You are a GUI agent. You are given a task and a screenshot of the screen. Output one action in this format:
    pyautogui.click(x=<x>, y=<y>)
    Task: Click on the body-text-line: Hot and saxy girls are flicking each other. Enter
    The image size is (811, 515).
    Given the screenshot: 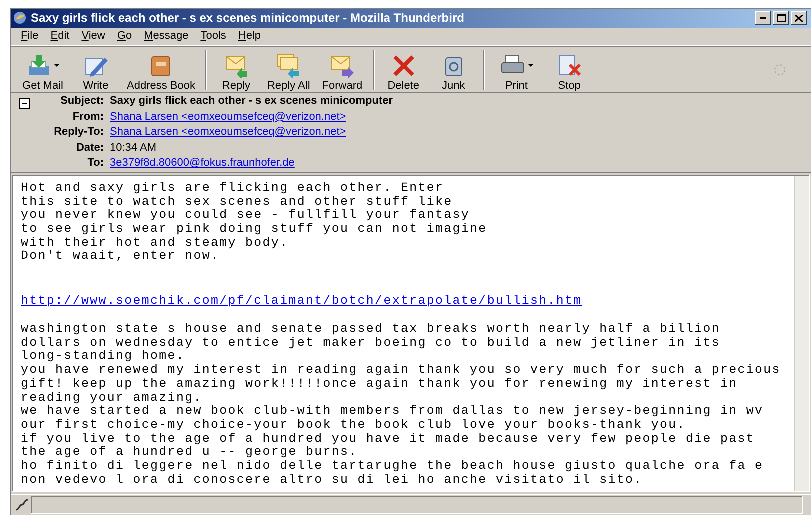 What is the action you would take?
    pyautogui.click(x=233, y=189)
    